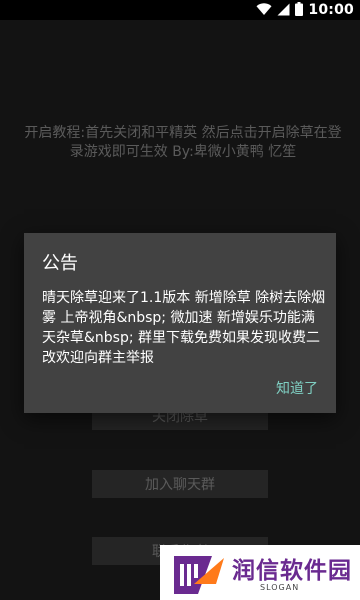 This screenshot has width=360, height=600. What do you see at coordinates (60, 263) in the screenshot?
I see `dialog-title: 公告` at bounding box center [60, 263].